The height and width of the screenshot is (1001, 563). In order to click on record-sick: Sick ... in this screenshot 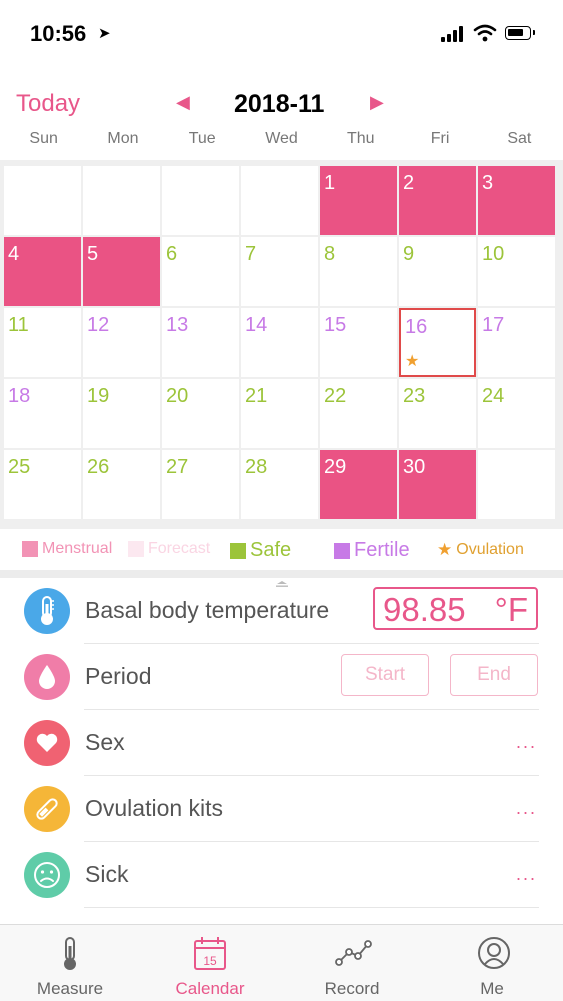, I will do `click(281, 875)`.